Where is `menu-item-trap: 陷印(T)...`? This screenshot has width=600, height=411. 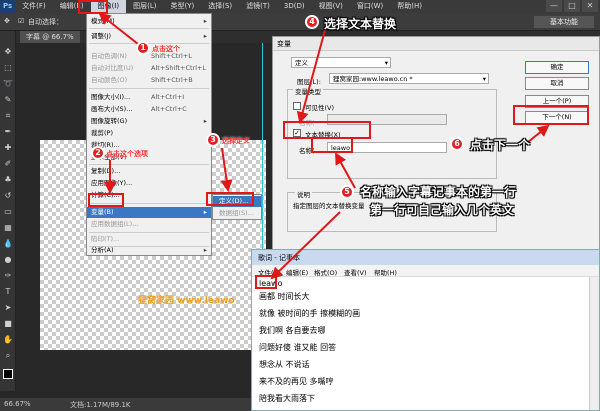
menu-item-trap: 陷印(T)... is located at coordinates (149, 239).